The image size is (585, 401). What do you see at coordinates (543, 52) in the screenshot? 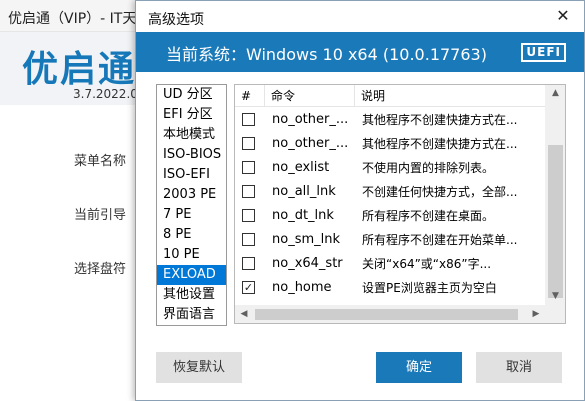
I see `uefi-badge: UEFI` at bounding box center [543, 52].